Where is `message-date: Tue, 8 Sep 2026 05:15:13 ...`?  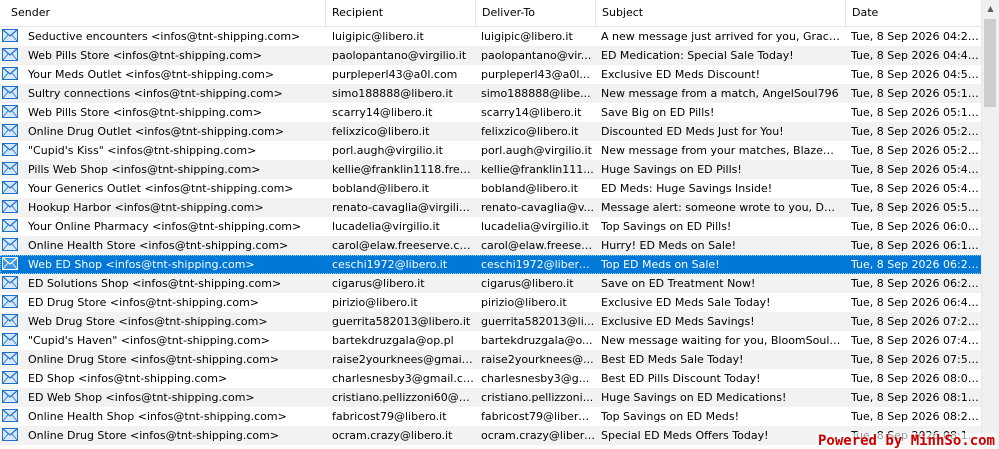
message-date: Tue, 8 Sep 2026 05:15:13 ... is located at coordinates (916, 93).